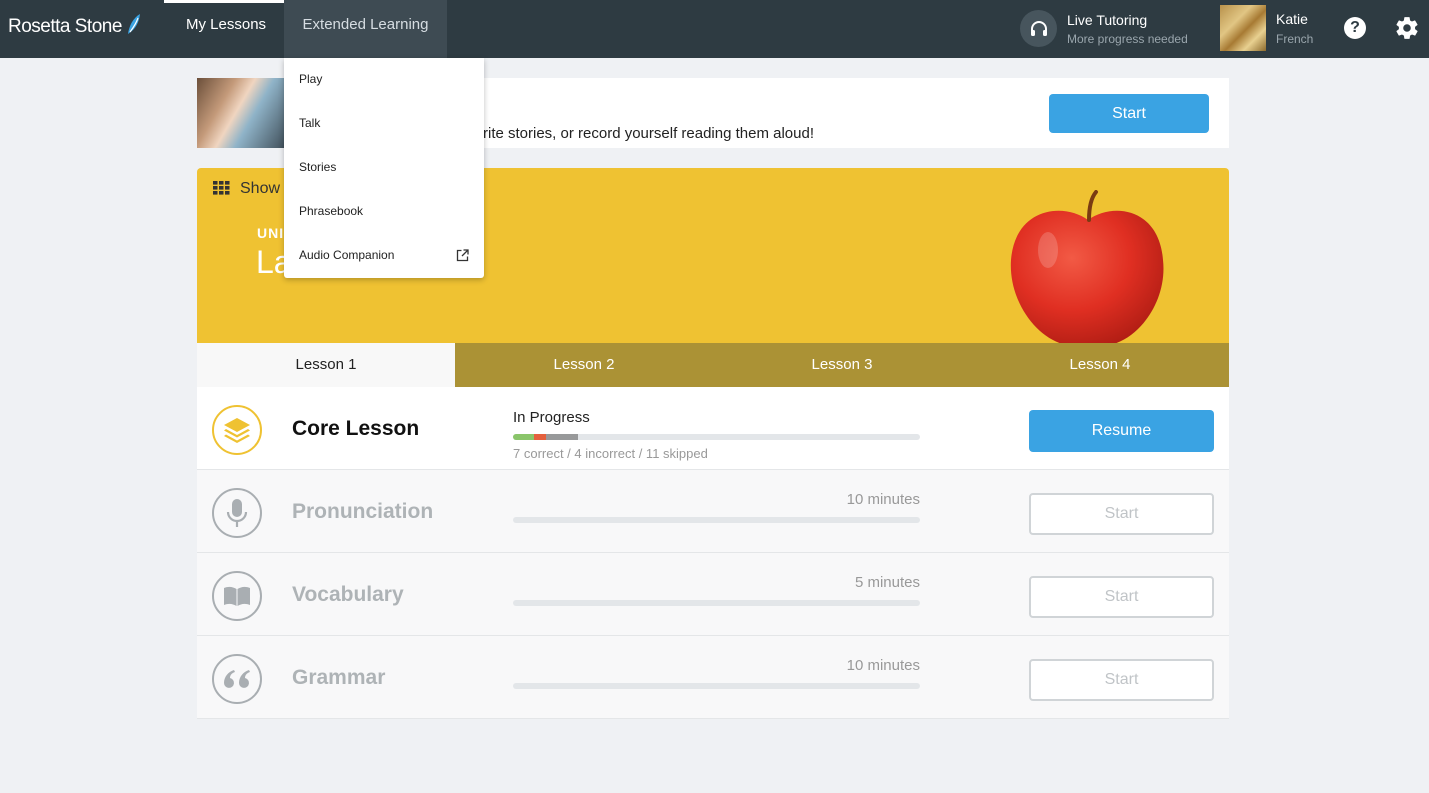 The image size is (1429, 793). What do you see at coordinates (462, 258) in the screenshot?
I see `external-link-icon` at bounding box center [462, 258].